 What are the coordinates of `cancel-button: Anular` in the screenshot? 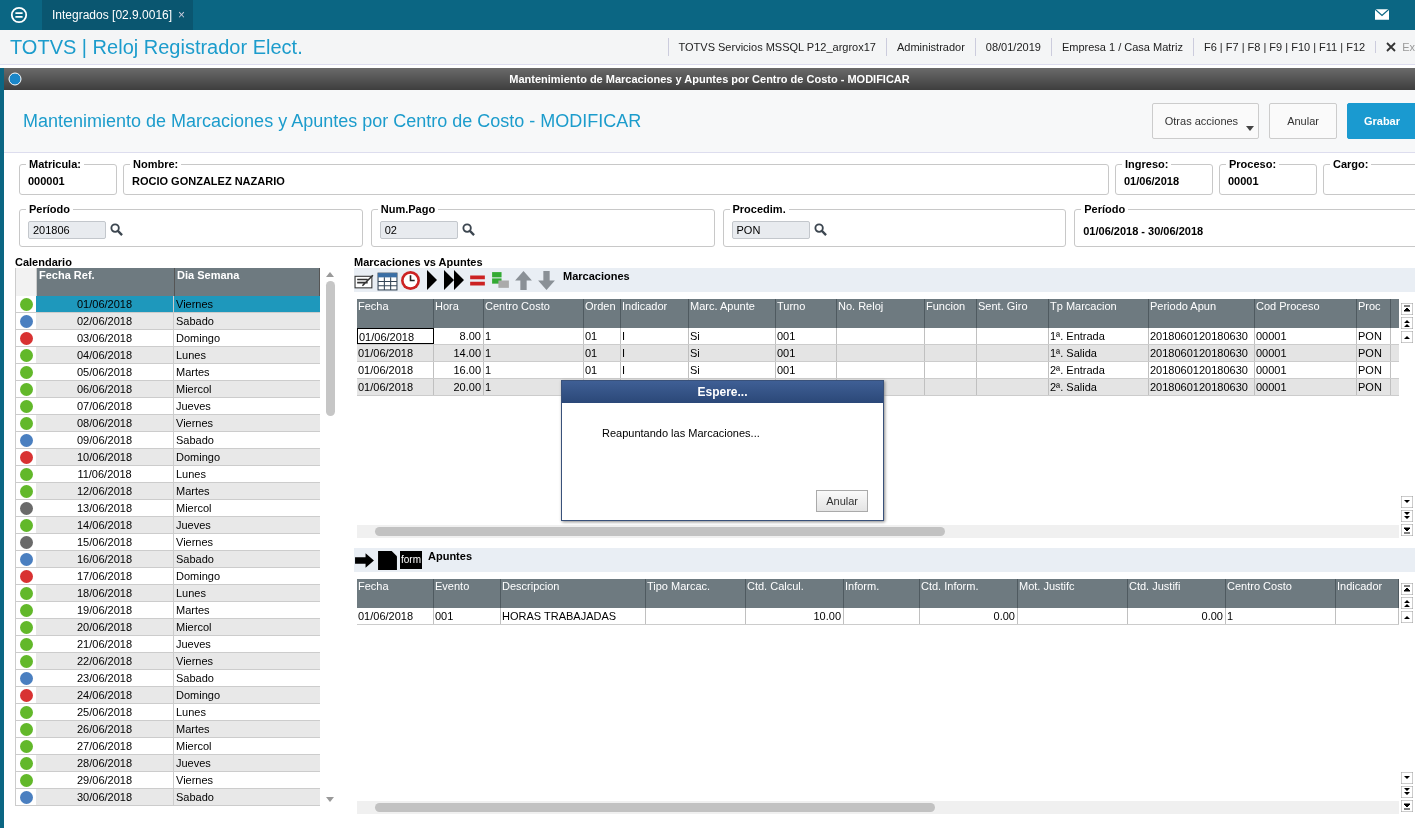 It's located at (842, 501).